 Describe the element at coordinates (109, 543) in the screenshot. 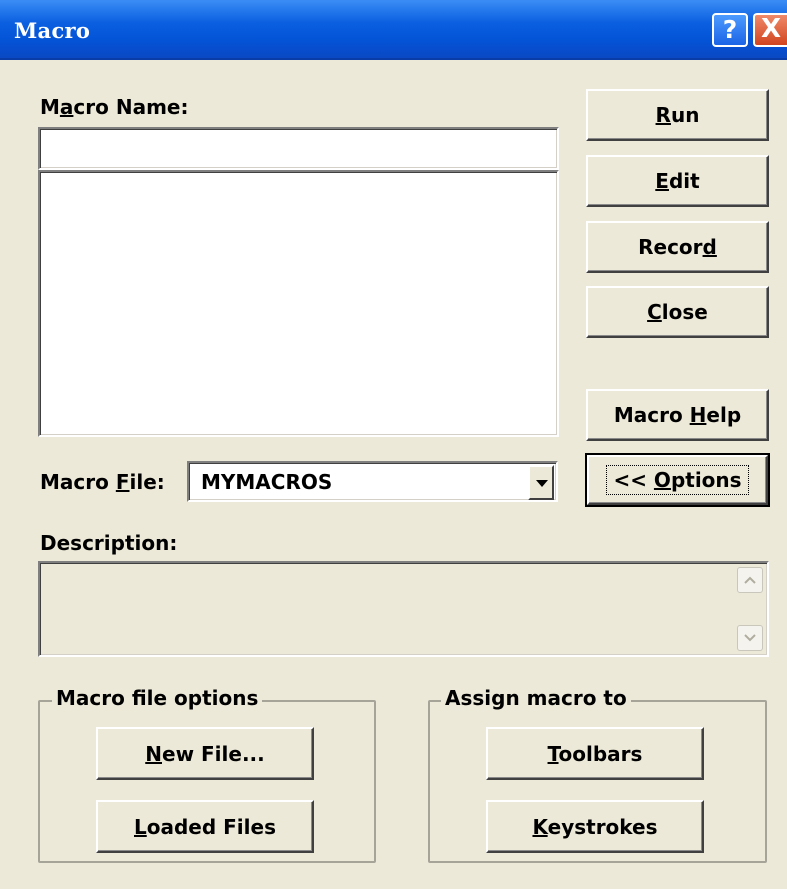

I see `description-label: Description:` at that location.